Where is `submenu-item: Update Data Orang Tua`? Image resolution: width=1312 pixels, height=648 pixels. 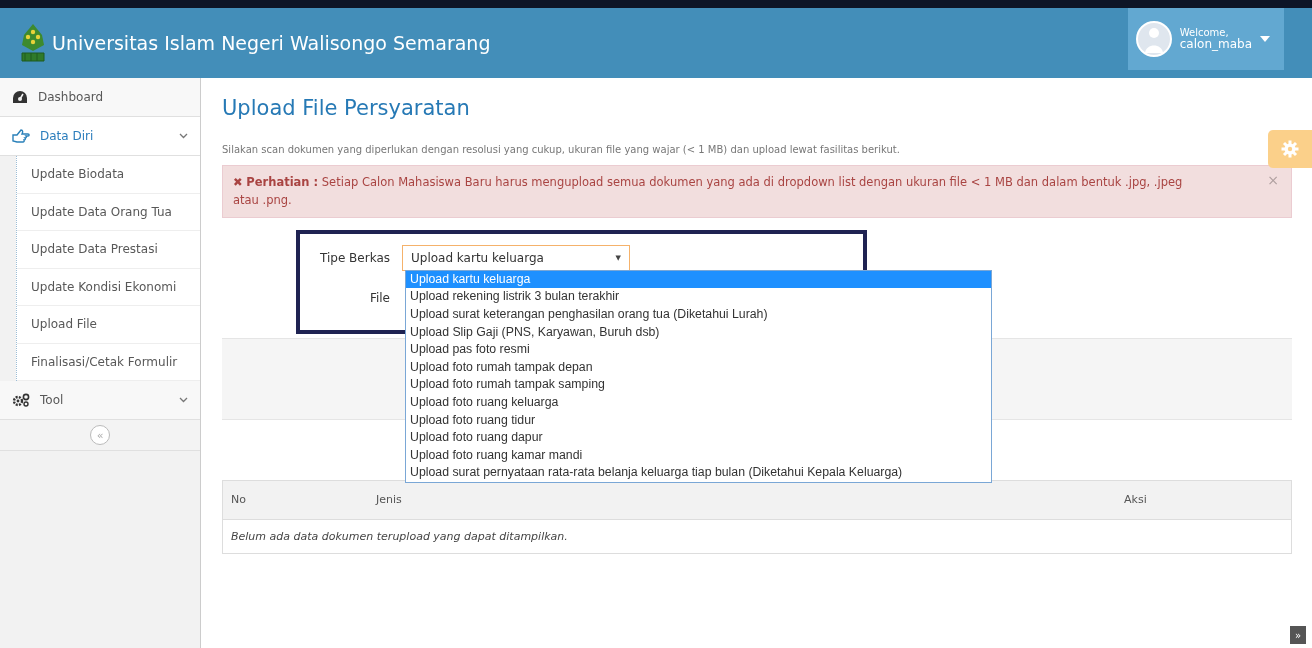 submenu-item: Update Data Orang Tua is located at coordinates (108, 212).